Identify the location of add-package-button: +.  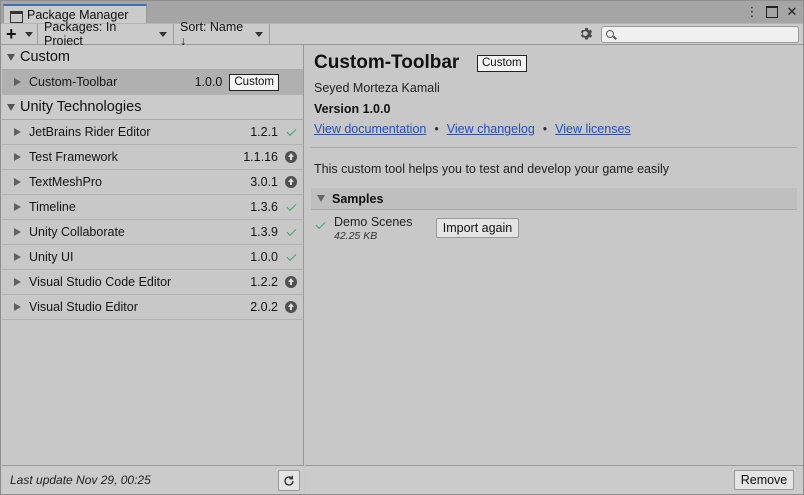
(19, 34).